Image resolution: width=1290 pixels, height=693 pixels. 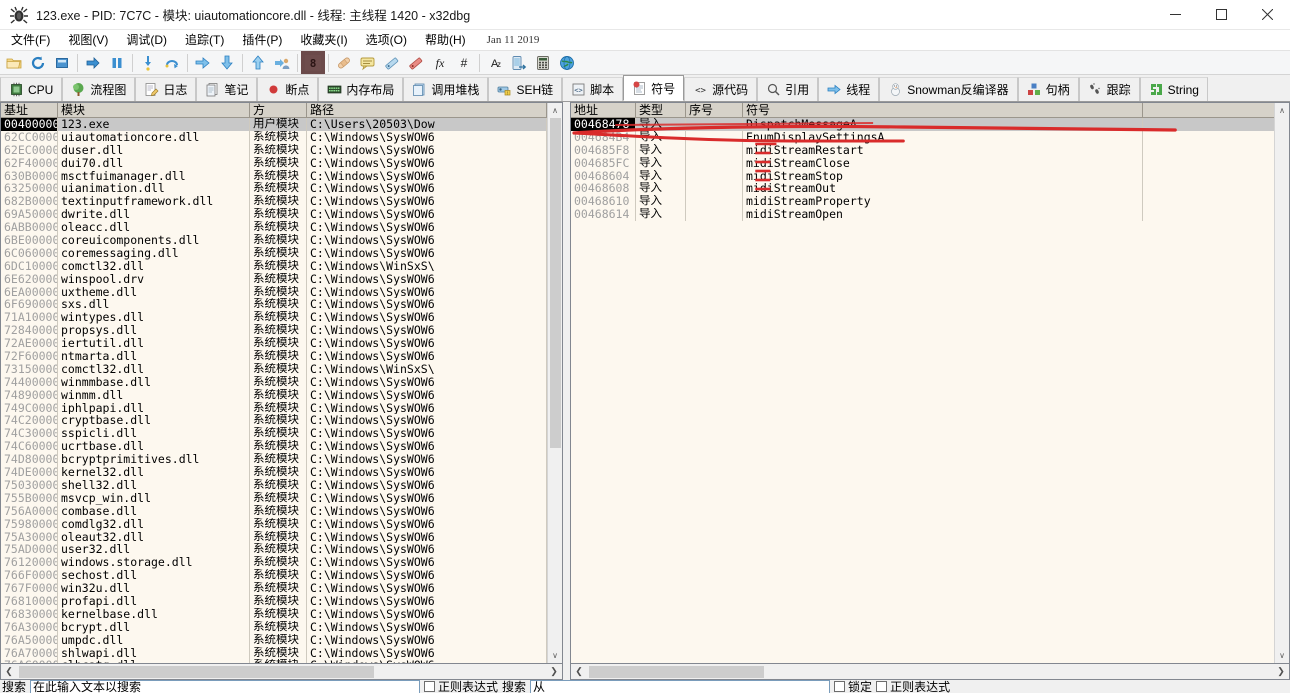 I want to click on symbol-row: 00468604 导入 midiStreamStop, so click(x=930, y=176).